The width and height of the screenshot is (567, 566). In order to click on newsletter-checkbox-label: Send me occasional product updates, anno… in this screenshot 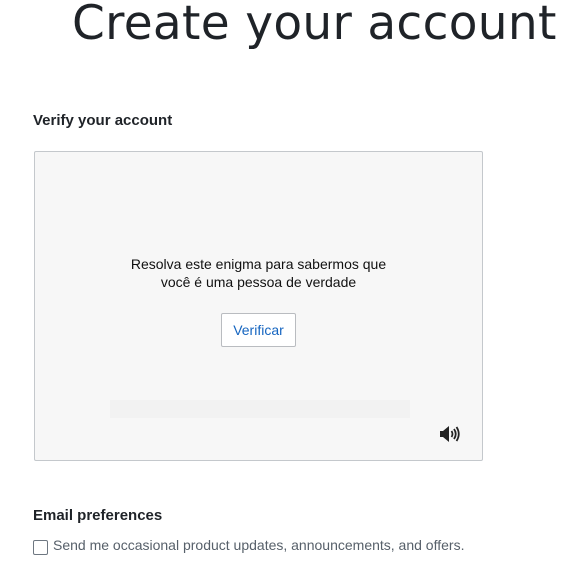, I will do `click(258, 545)`.